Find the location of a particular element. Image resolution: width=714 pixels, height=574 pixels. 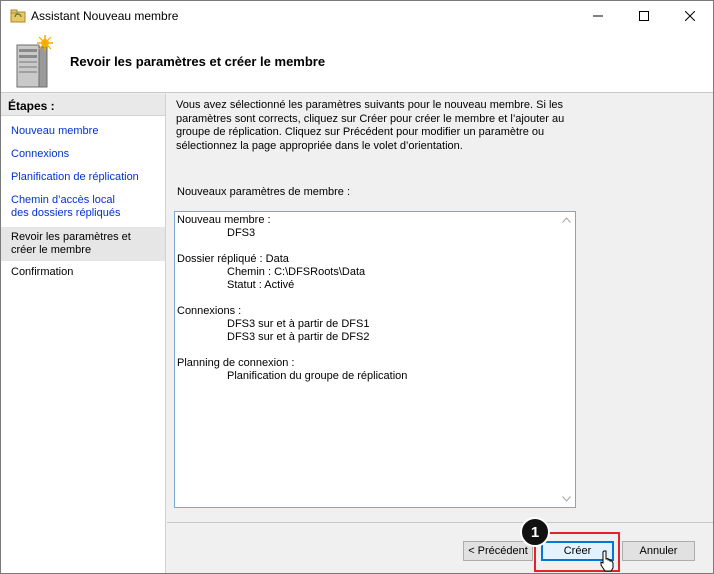

title-bar: Assistant Nouveau membre is located at coordinates (357, 16).